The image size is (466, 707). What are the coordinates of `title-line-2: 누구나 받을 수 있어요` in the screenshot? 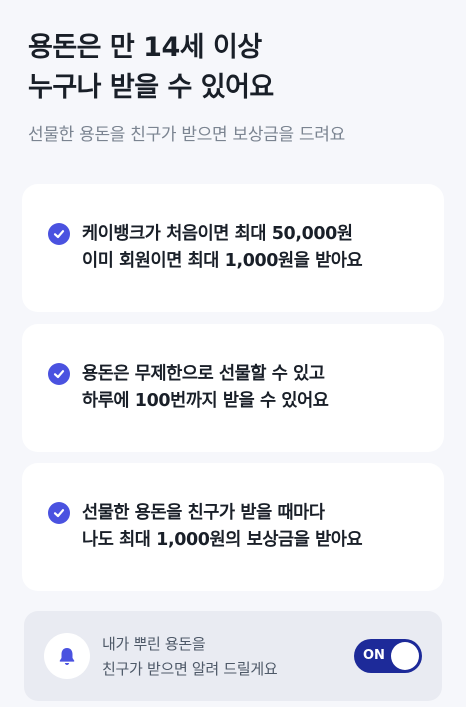 It's located at (151, 87).